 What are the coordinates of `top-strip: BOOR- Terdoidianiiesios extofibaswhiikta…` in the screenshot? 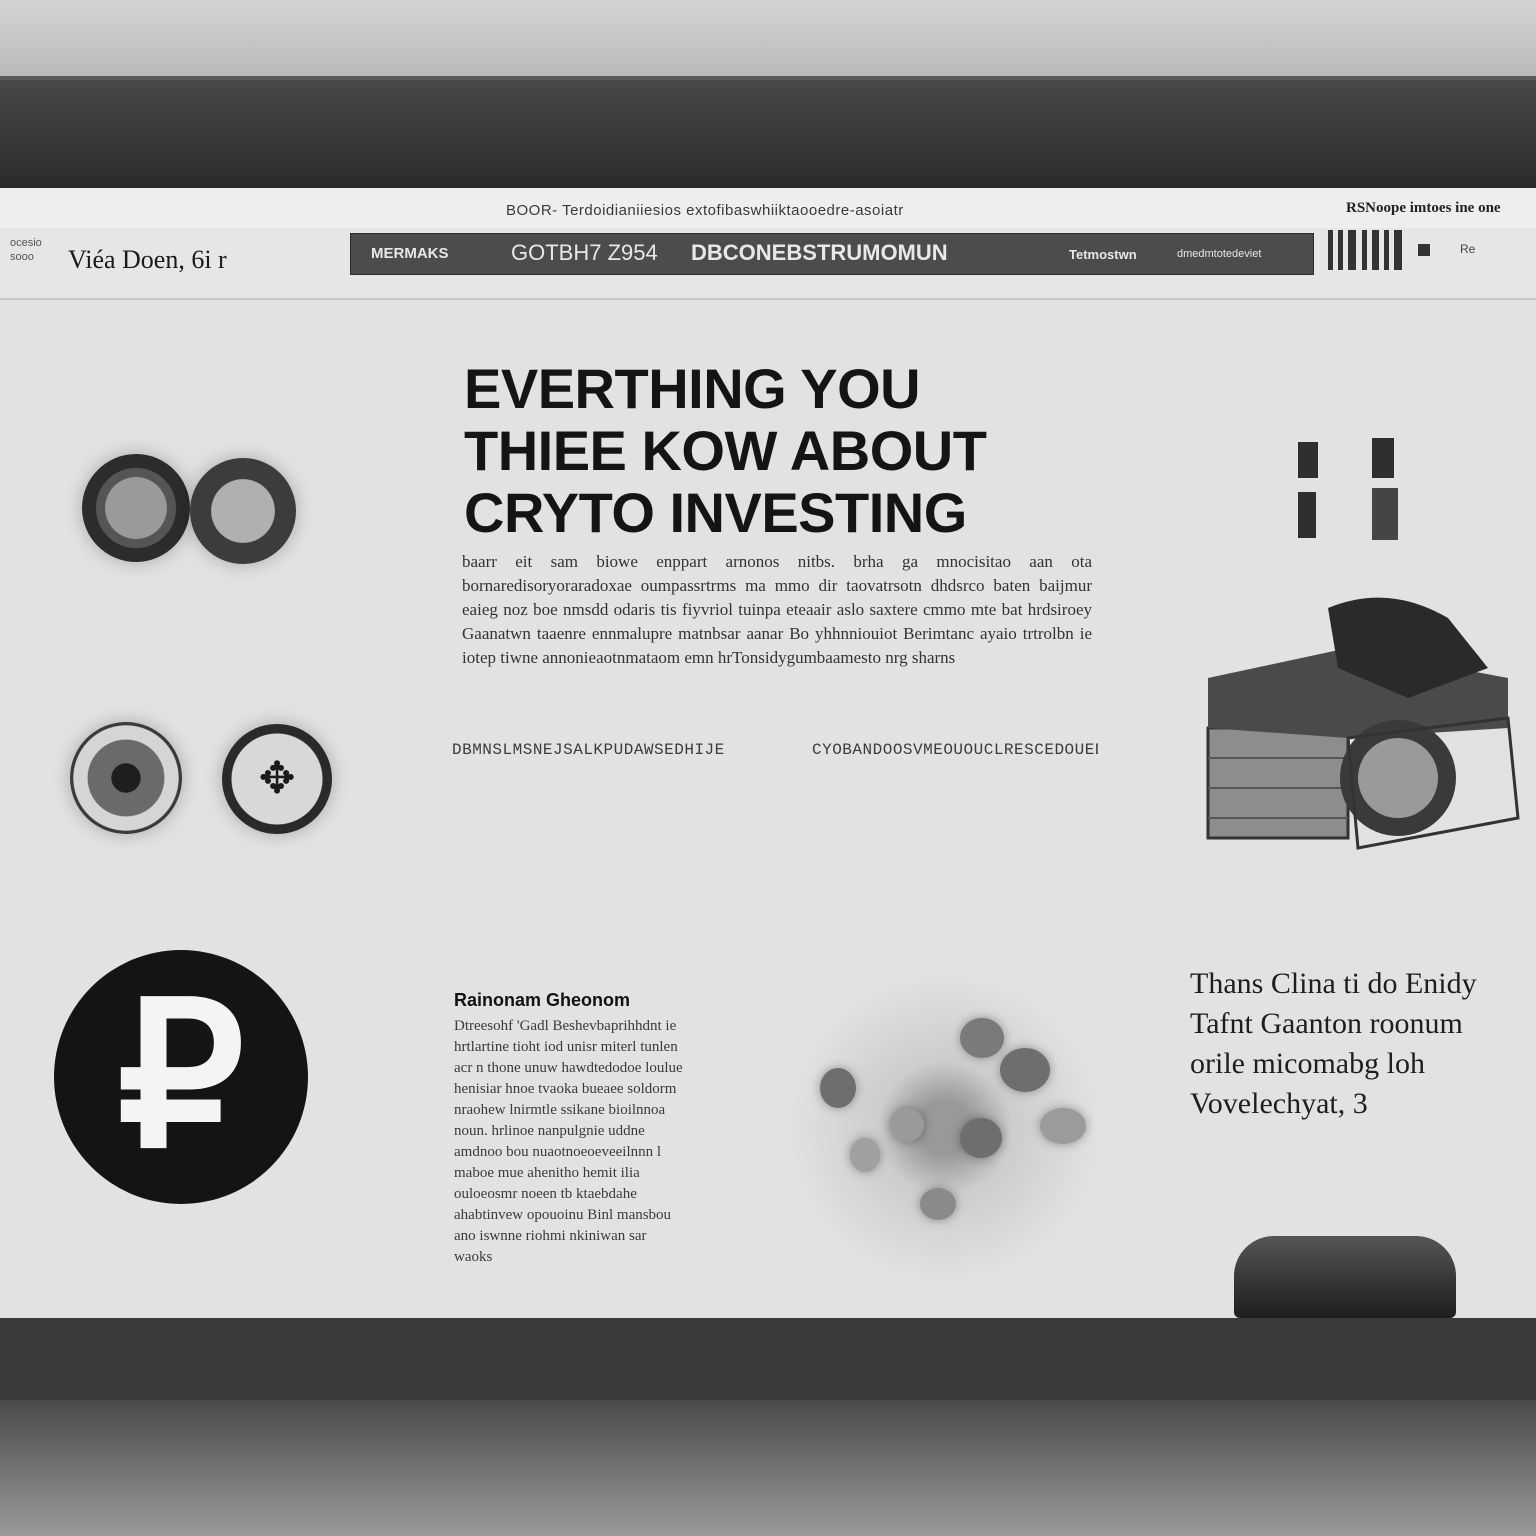 It's located at (768, 210).